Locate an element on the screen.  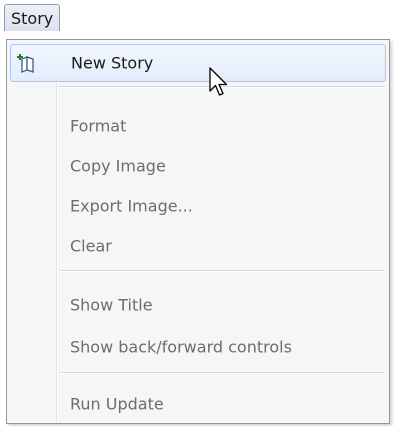
menu-item-show-title: Show Title is located at coordinates (198, 305).